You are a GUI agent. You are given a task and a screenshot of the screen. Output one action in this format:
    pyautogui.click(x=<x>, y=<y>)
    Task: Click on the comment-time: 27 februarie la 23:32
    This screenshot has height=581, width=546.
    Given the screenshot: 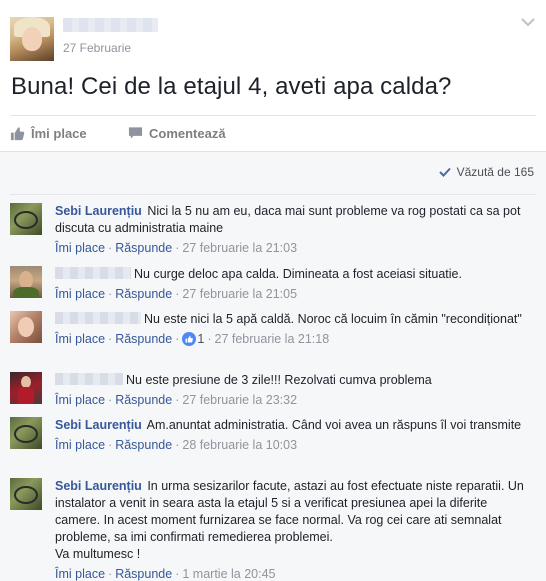 What is the action you would take?
    pyautogui.click(x=239, y=400)
    